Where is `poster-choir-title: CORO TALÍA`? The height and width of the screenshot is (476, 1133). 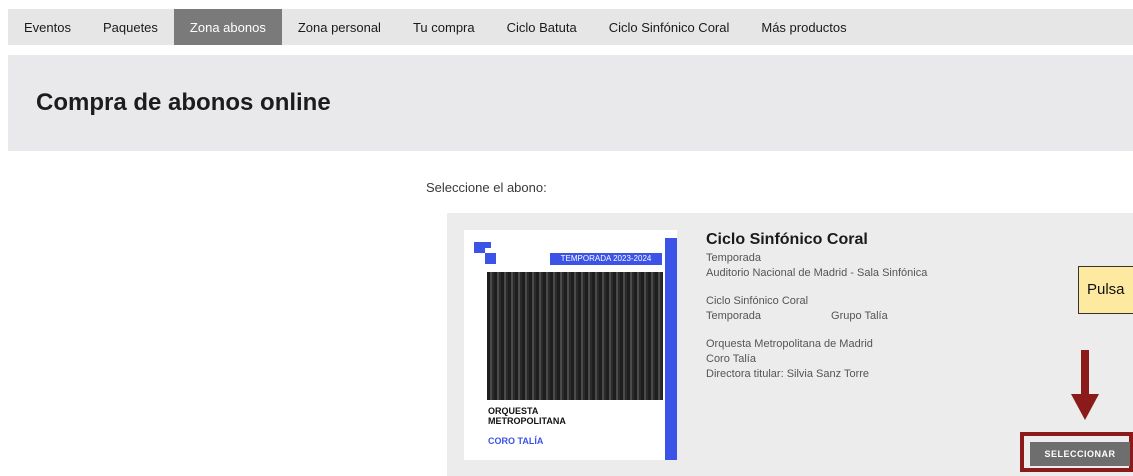 poster-choir-title: CORO TALÍA is located at coordinates (516, 441).